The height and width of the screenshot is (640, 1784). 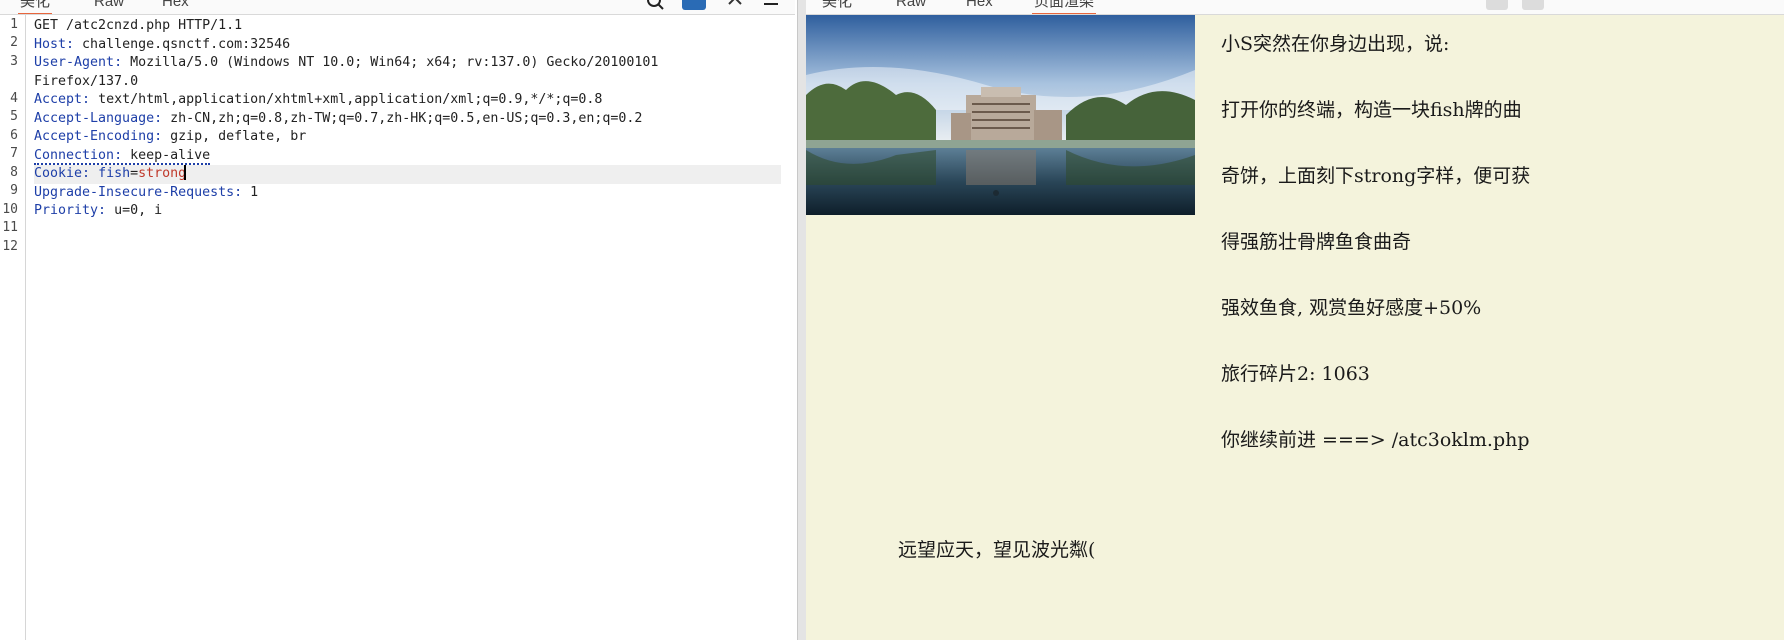 I want to click on line-number: 11, so click(x=10, y=227).